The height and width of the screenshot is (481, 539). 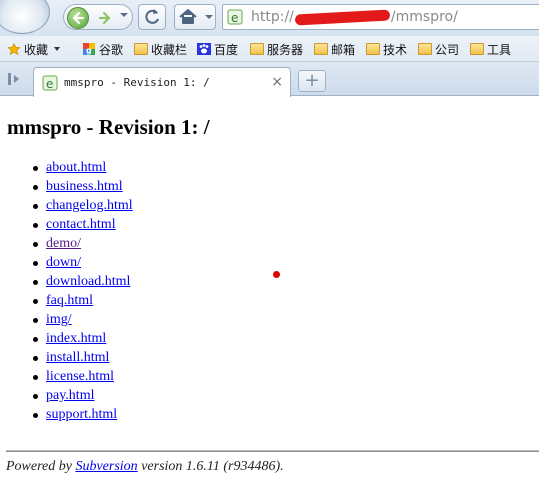 What do you see at coordinates (447, 49) in the screenshot?
I see `bookmark-label: 公司` at bounding box center [447, 49].